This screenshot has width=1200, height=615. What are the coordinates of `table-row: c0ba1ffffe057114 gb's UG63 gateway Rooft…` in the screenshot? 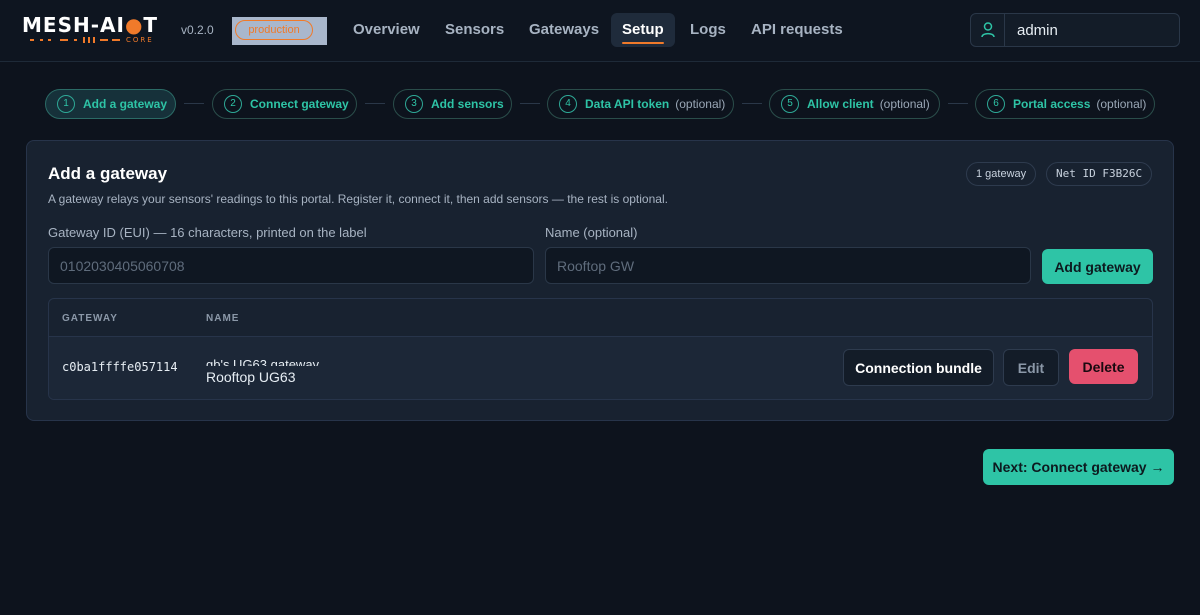 It's located at (600, 368).